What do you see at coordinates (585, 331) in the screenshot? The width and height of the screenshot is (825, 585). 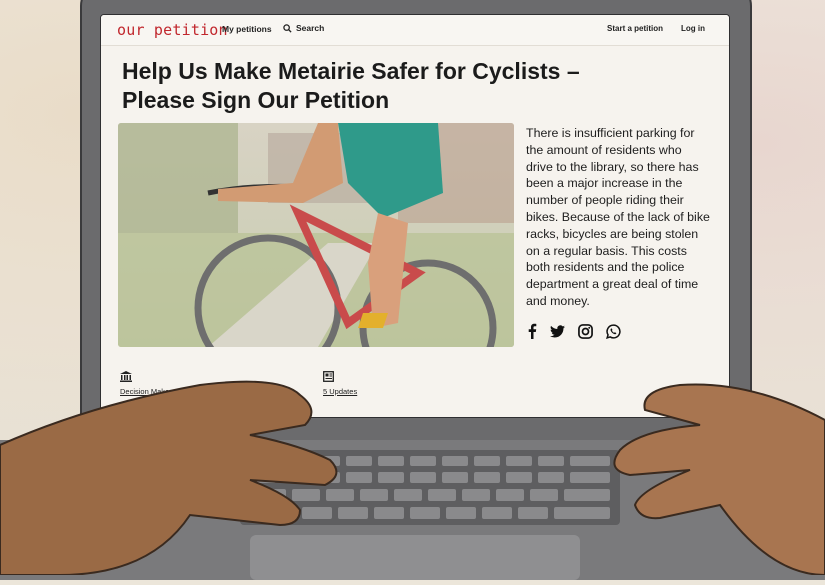 I see `instagram-icon` at bounding box center [585, 331].